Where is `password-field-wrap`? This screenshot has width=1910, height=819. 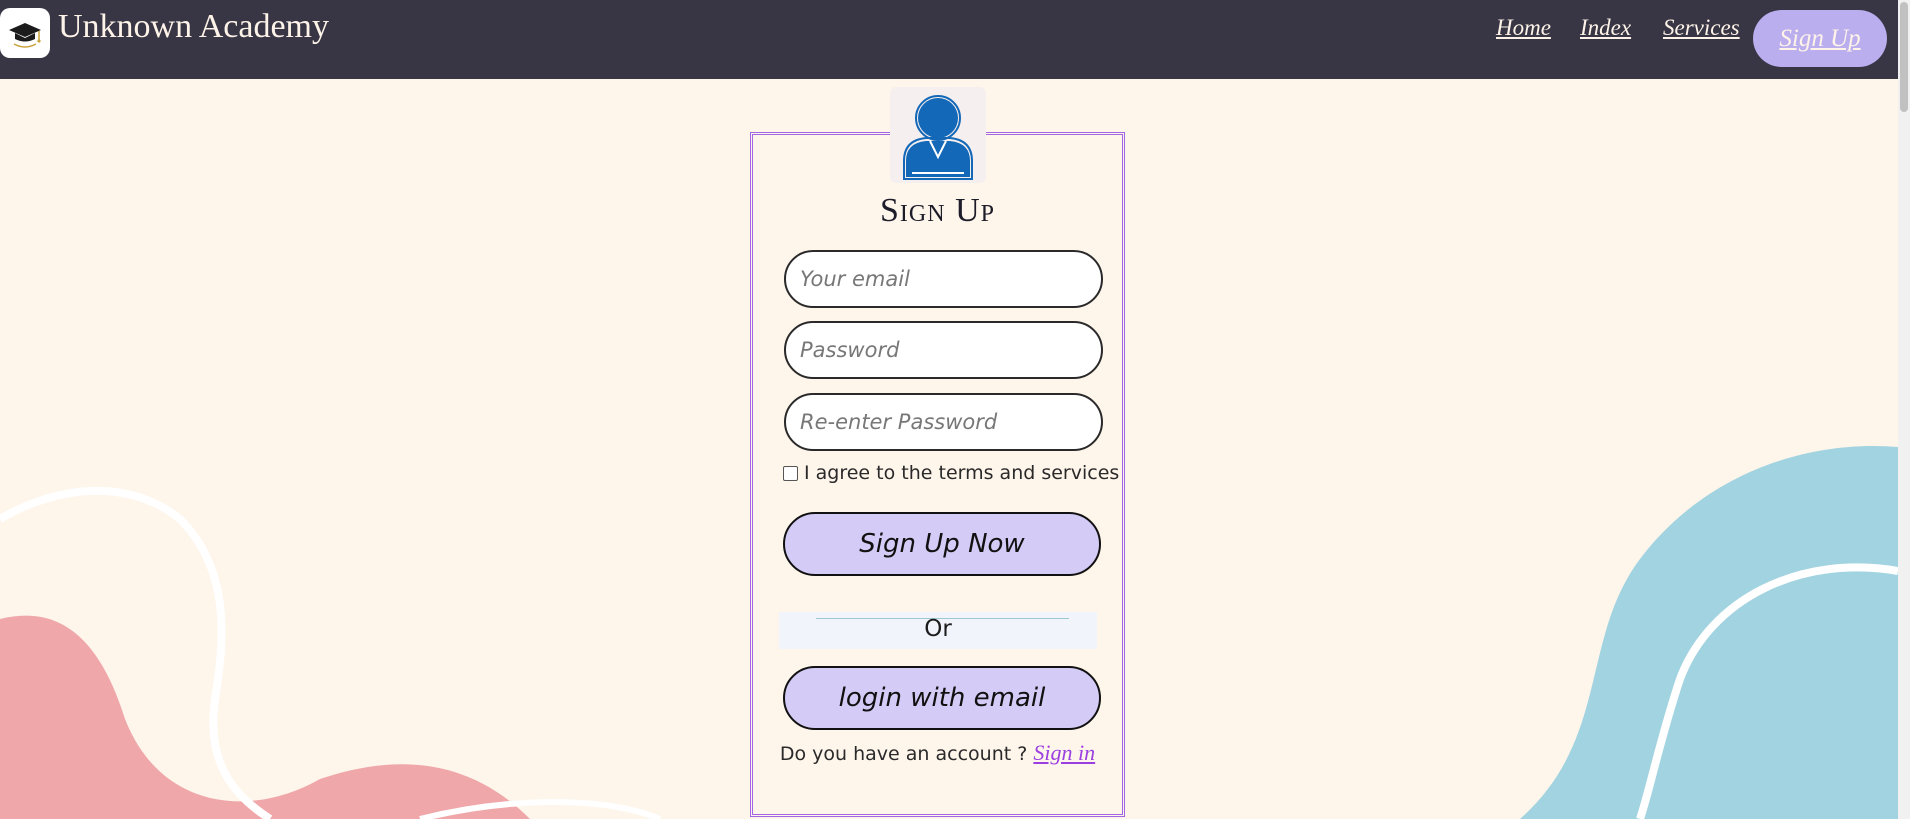
password-field-wrap is located at coordinates (943, 350).